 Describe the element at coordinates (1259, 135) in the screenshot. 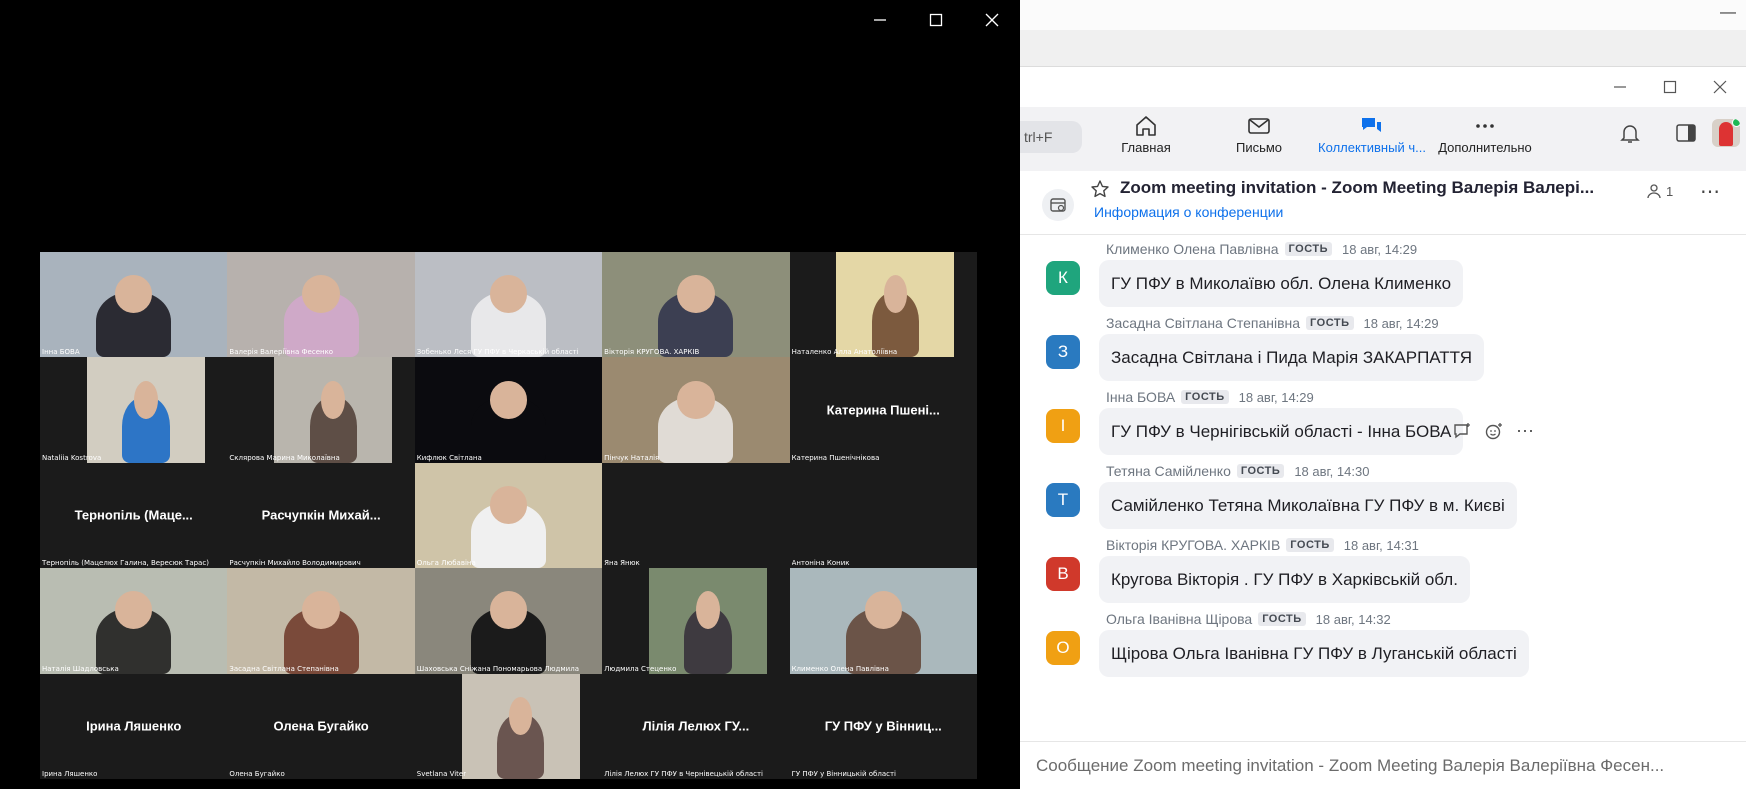

I see `nav-mail: Письмо` at that location.